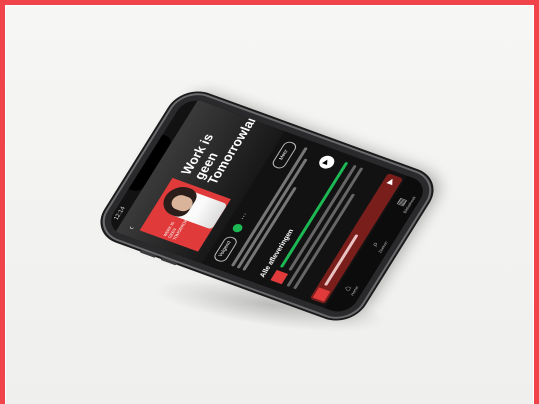 The width and height of the screenshot is (539, 404). What do you see at coordinates (243, 216) in the screenshot?
I see `more-icon: ⋯` at bounding box center [243, 216].